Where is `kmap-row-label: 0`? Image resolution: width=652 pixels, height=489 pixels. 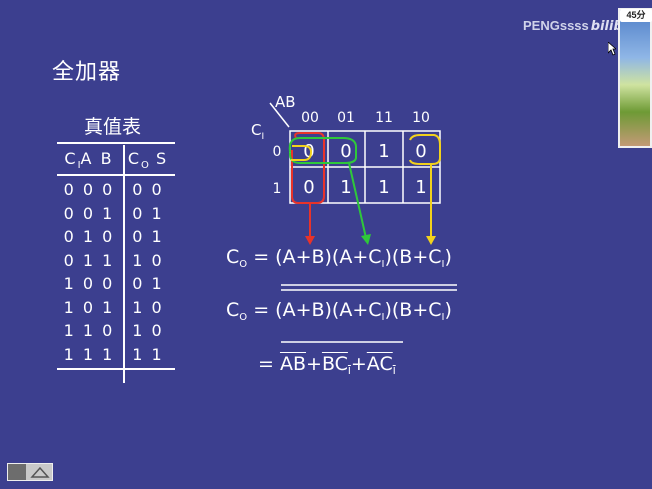
kmap-row-label: 0 is located at coordinates (277, 152).